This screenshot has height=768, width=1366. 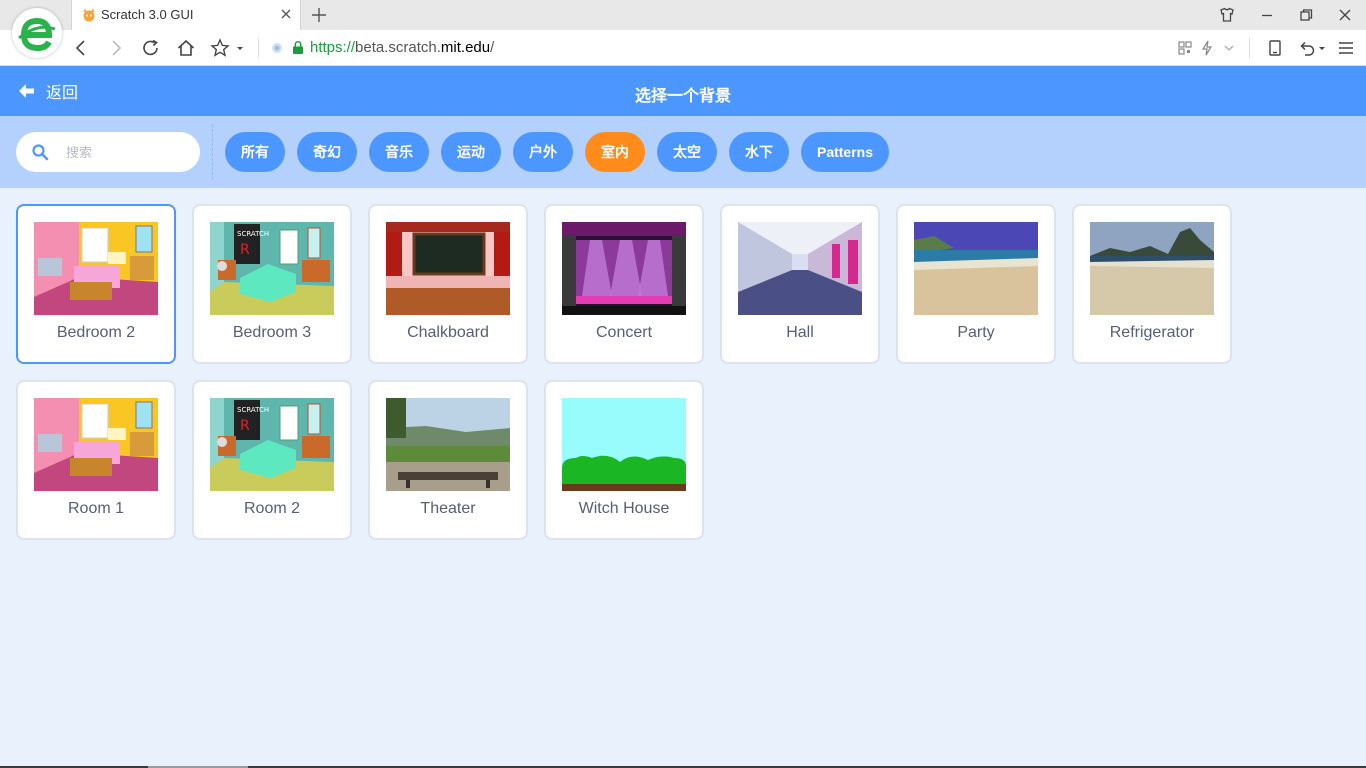 I want to click on url-scheme: https://, so click(x=333, y=47).